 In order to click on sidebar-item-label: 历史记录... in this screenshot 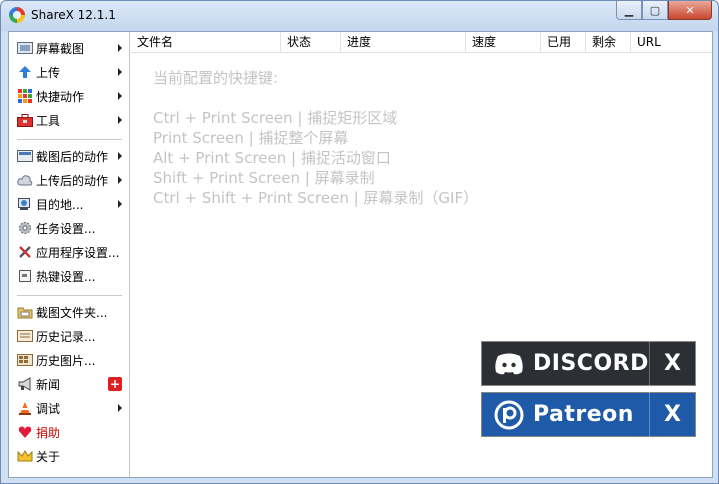, I will do `click(66, 337)`.